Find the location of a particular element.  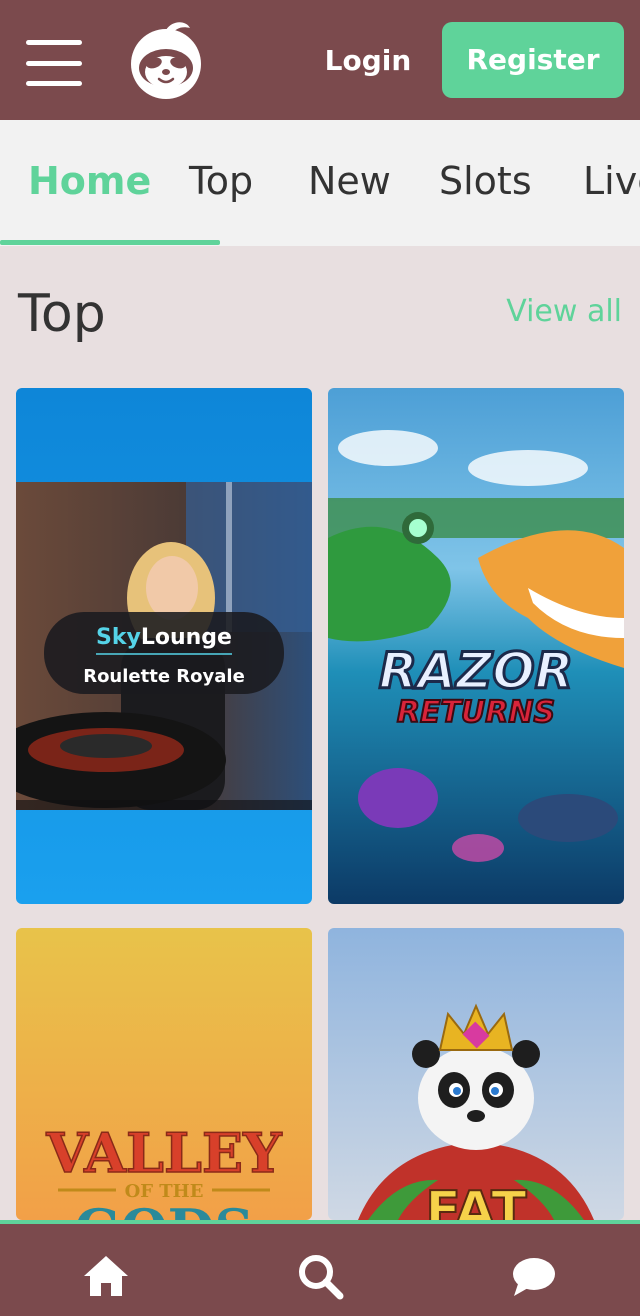

search-icon is located at coordinates (320, 1276).